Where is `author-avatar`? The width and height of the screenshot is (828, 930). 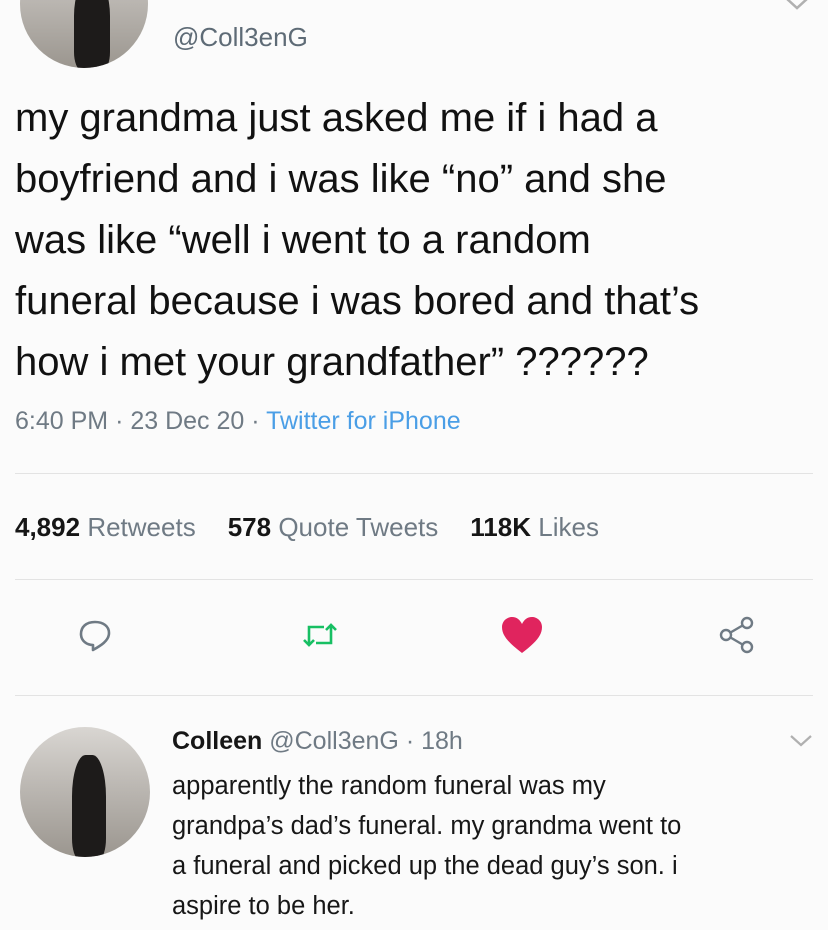 author-avatar is located at coordinates (84, 34).